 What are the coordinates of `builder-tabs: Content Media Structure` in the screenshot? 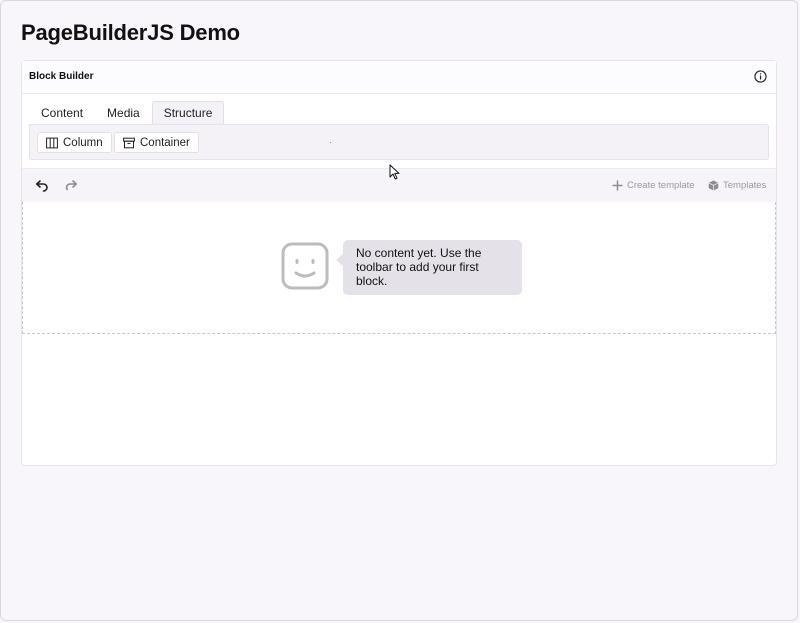 It's located at (127, 113).